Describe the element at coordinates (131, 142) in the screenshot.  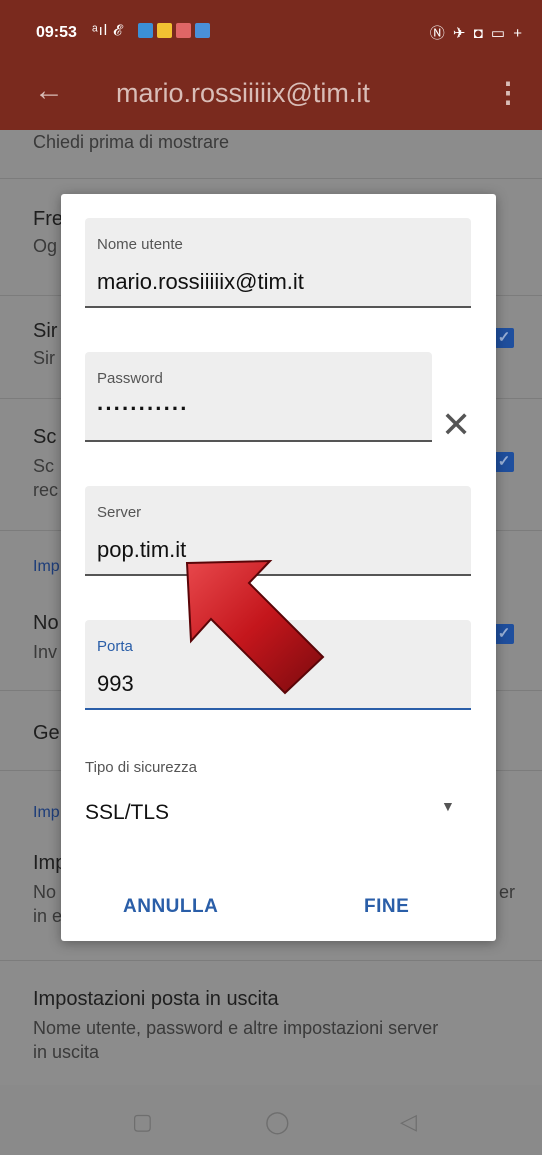
I see `list-item-text: Chiedi prima di mostrare` at that location.